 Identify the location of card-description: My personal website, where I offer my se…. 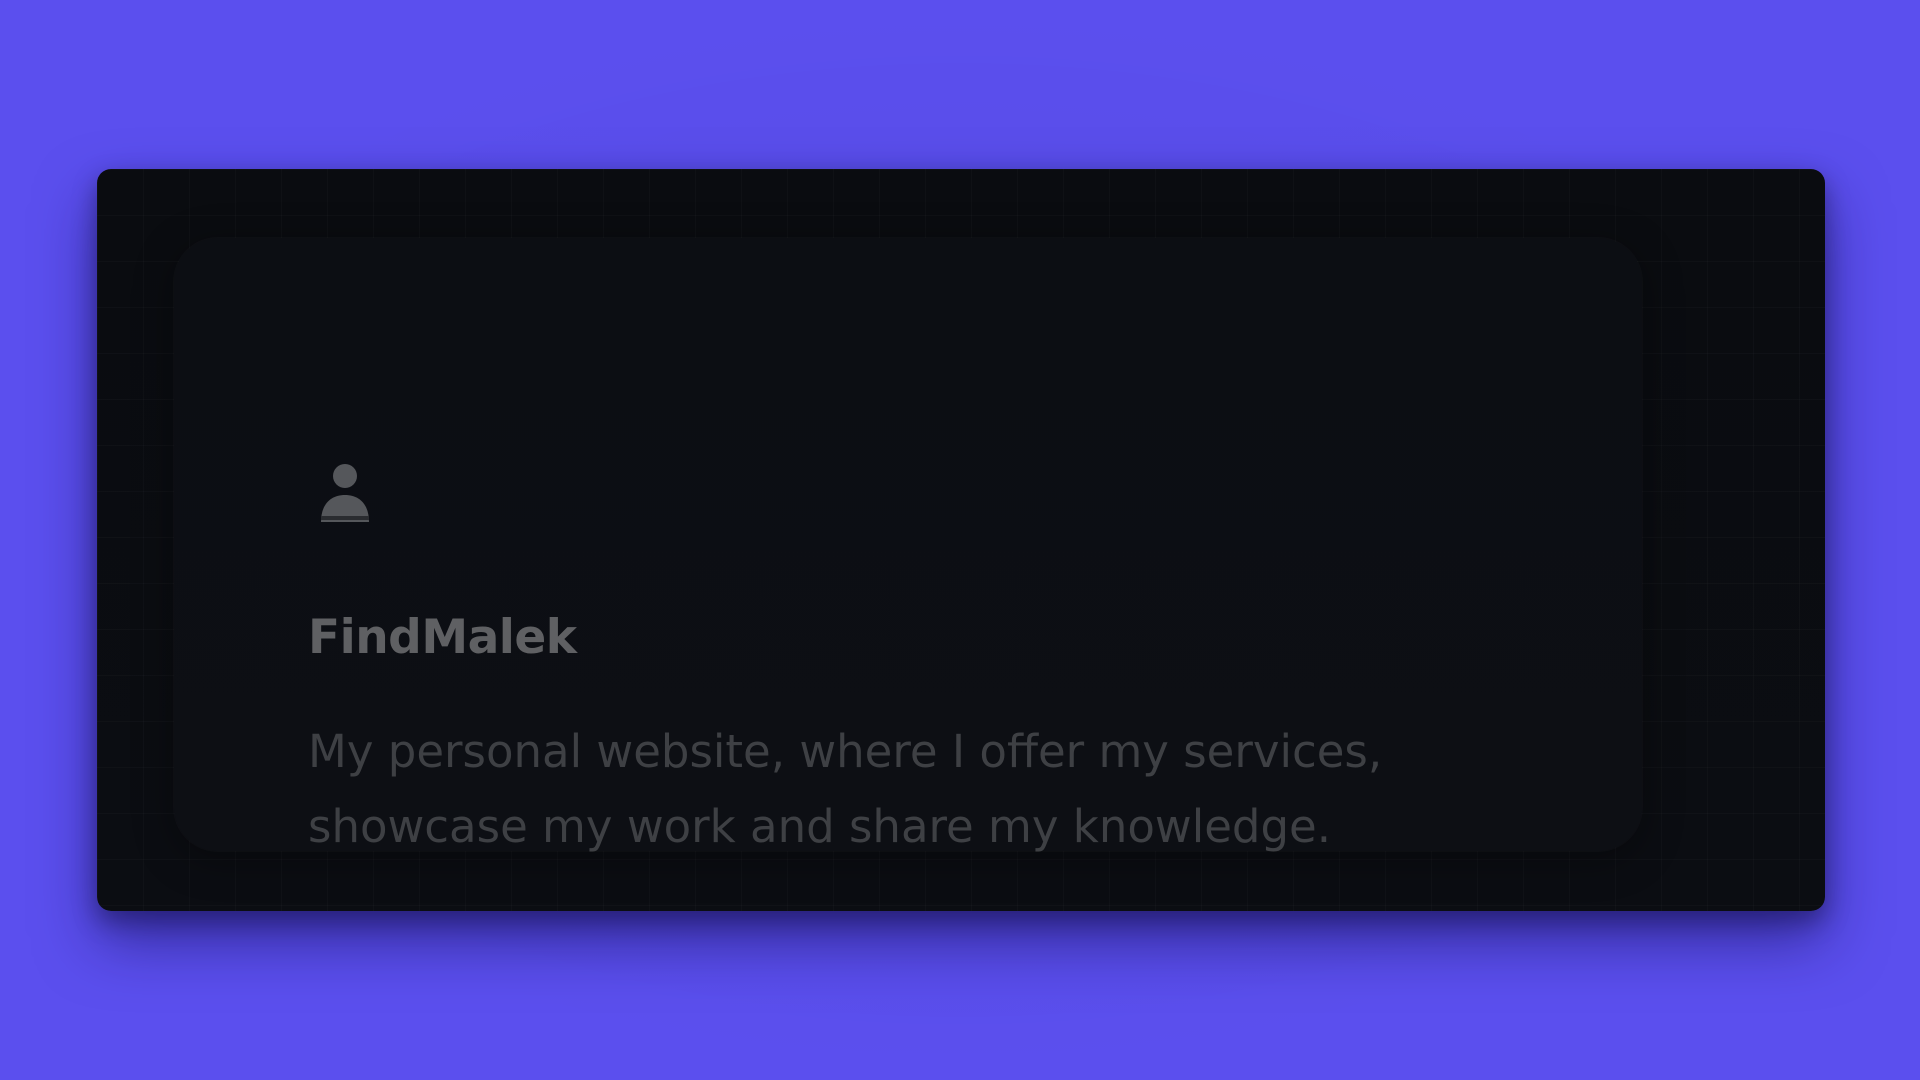
(845, 789).